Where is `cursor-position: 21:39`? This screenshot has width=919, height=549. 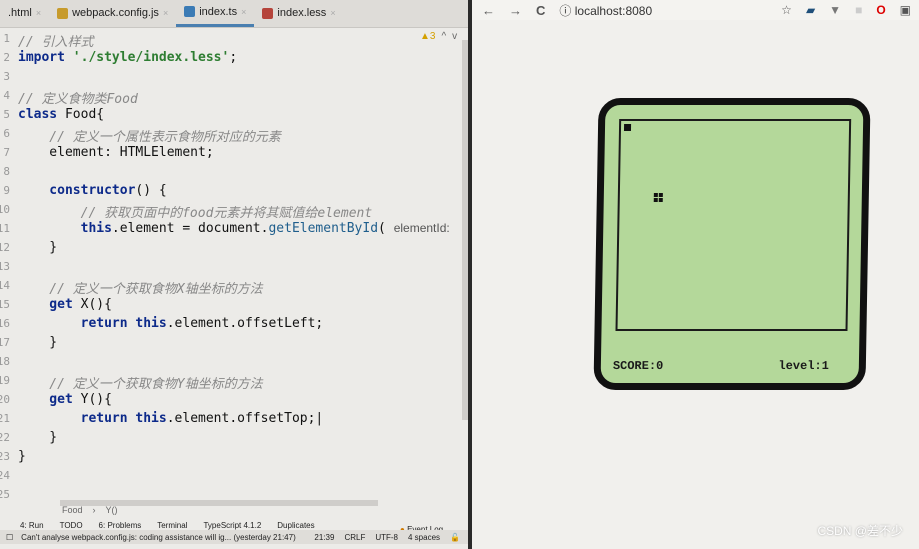 cursor-position: 21:39 is located at coordinates (324, 537).